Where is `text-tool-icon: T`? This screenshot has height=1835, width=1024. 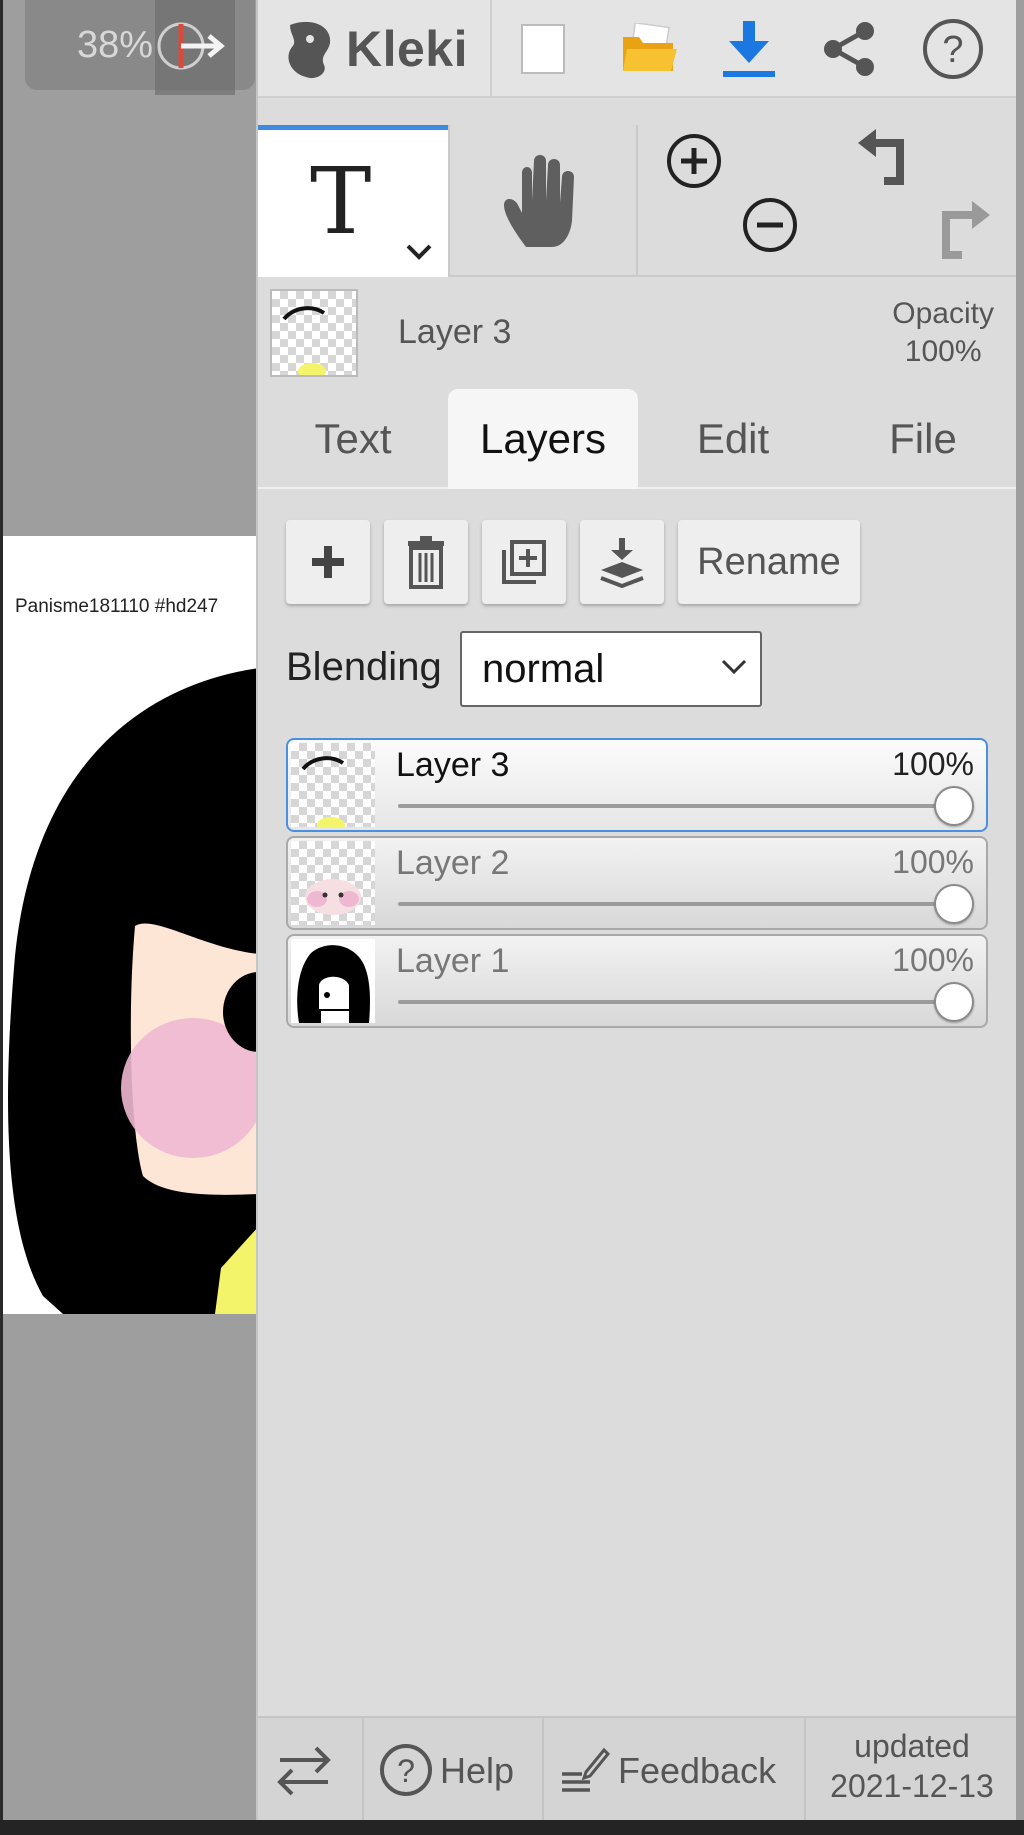
text-tool-icon: T is located at coordinates (341, 201).